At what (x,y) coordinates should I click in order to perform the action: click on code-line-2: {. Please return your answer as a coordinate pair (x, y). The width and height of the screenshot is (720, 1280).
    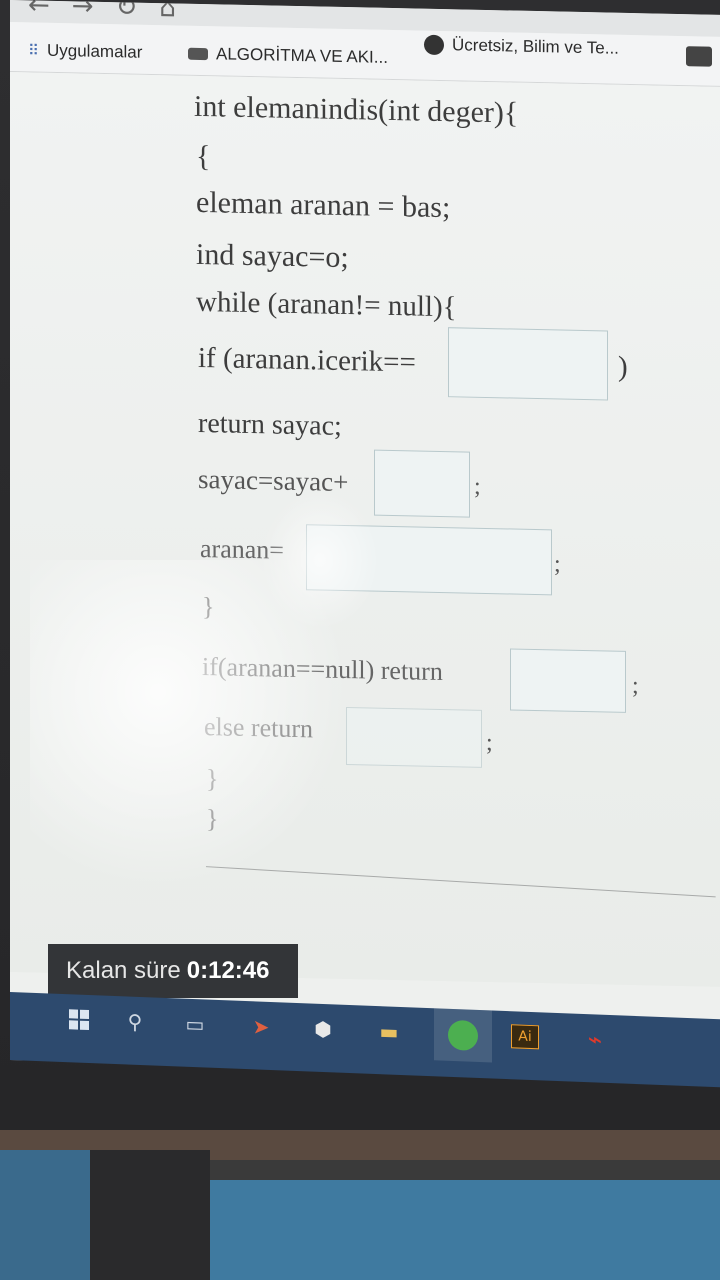
    Looking at the image, I should click on (203, 156).